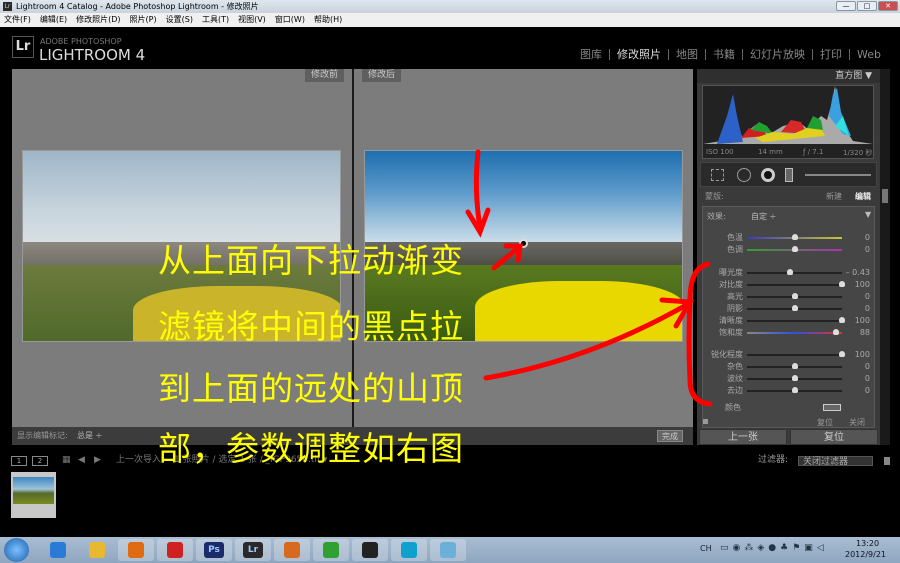  I want to click on module-2: 地图, so click(686, 54).